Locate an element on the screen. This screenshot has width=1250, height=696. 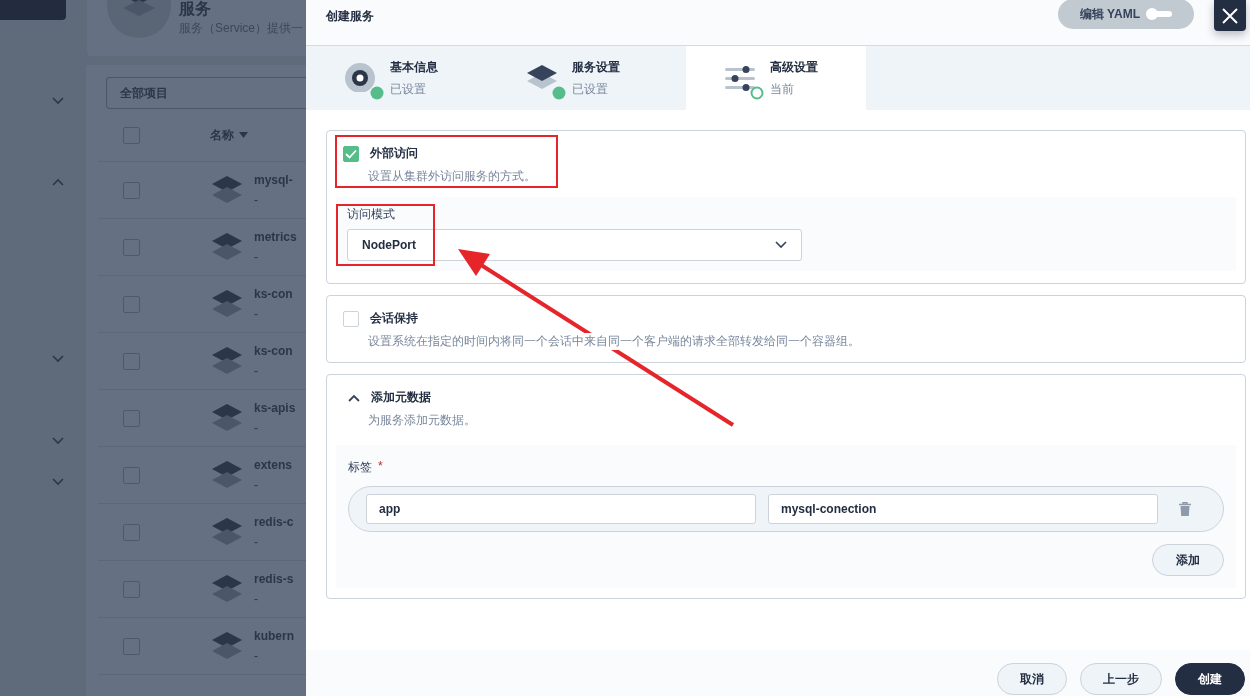
step-tab: 基本信息 已设置 is located at coordinates (396, 78).